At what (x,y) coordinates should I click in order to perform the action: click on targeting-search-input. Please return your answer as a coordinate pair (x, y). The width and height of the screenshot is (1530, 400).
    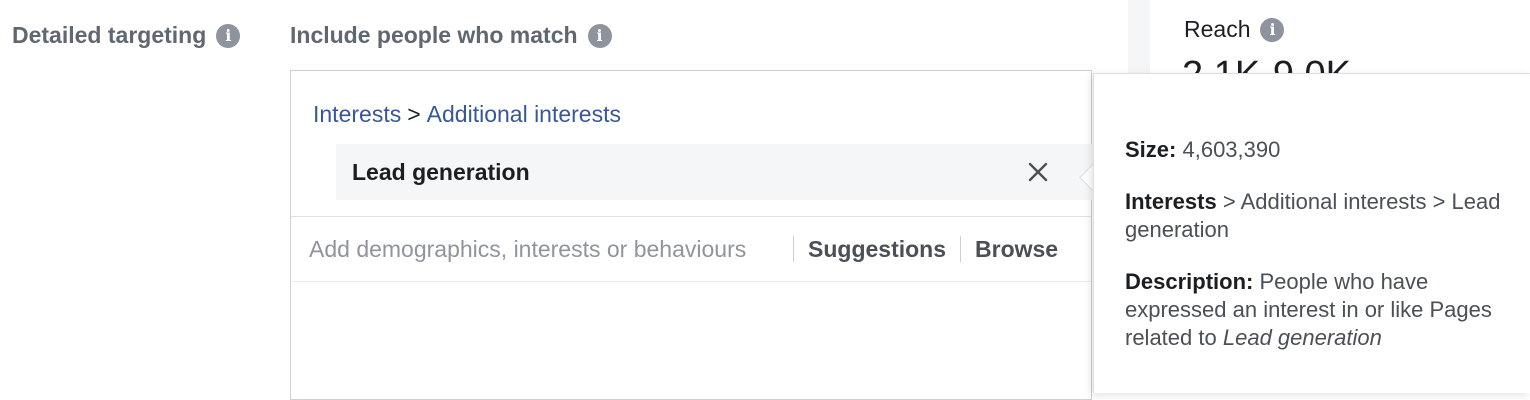
    Looking at the image, I should click on (535, 249).